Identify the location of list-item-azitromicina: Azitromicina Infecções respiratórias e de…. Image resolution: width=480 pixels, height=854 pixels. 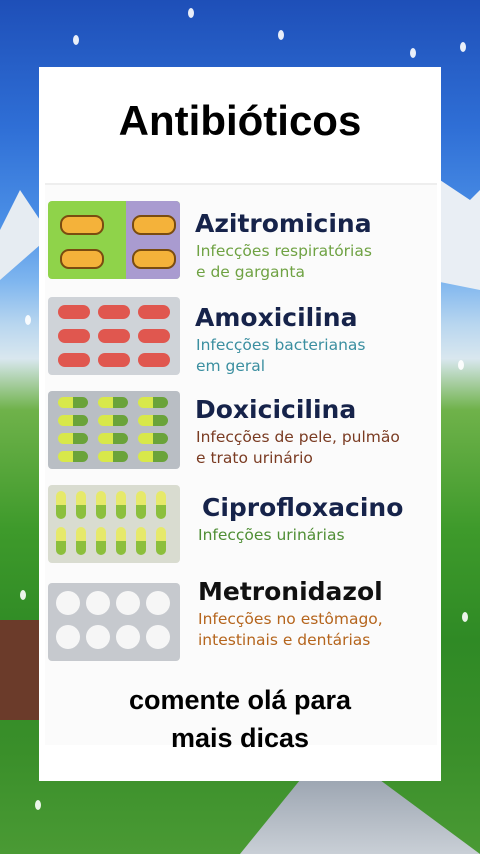
(241, 238).